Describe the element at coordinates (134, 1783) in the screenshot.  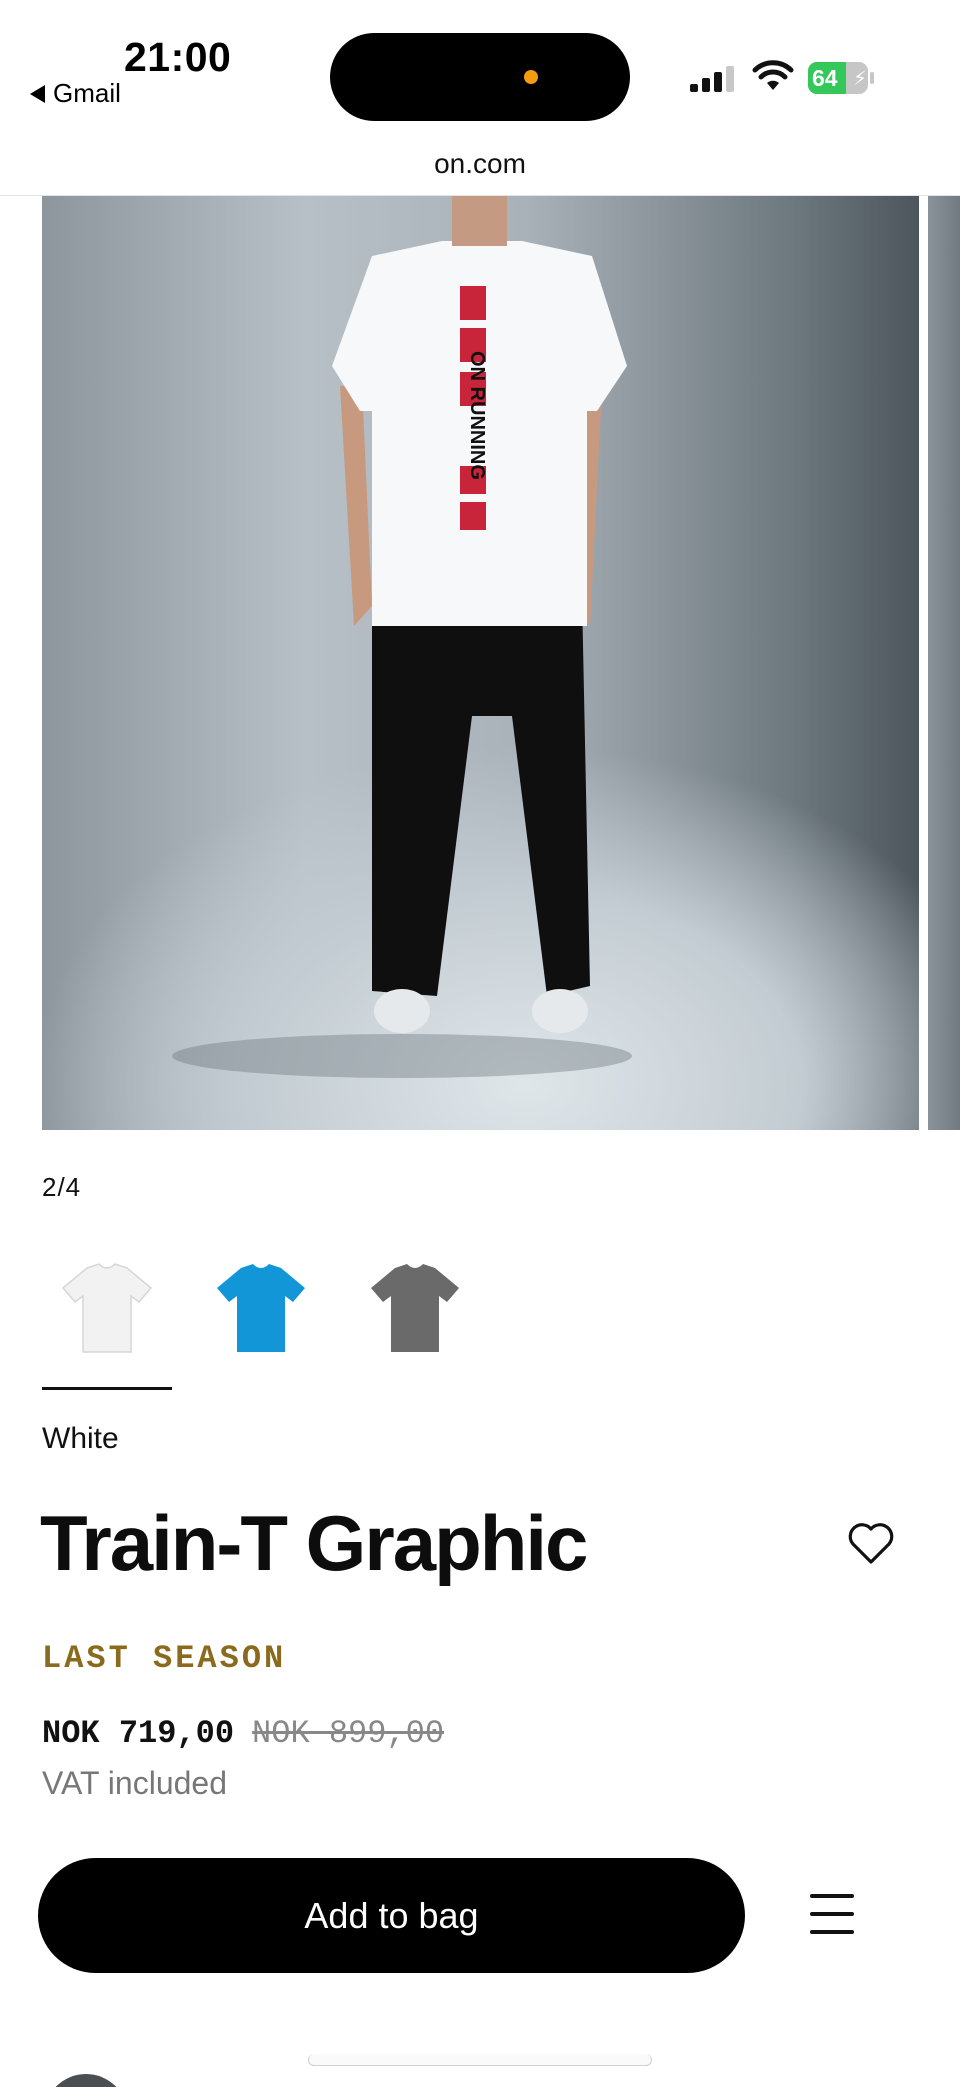
I see `vat-note: VAT included` at that location.